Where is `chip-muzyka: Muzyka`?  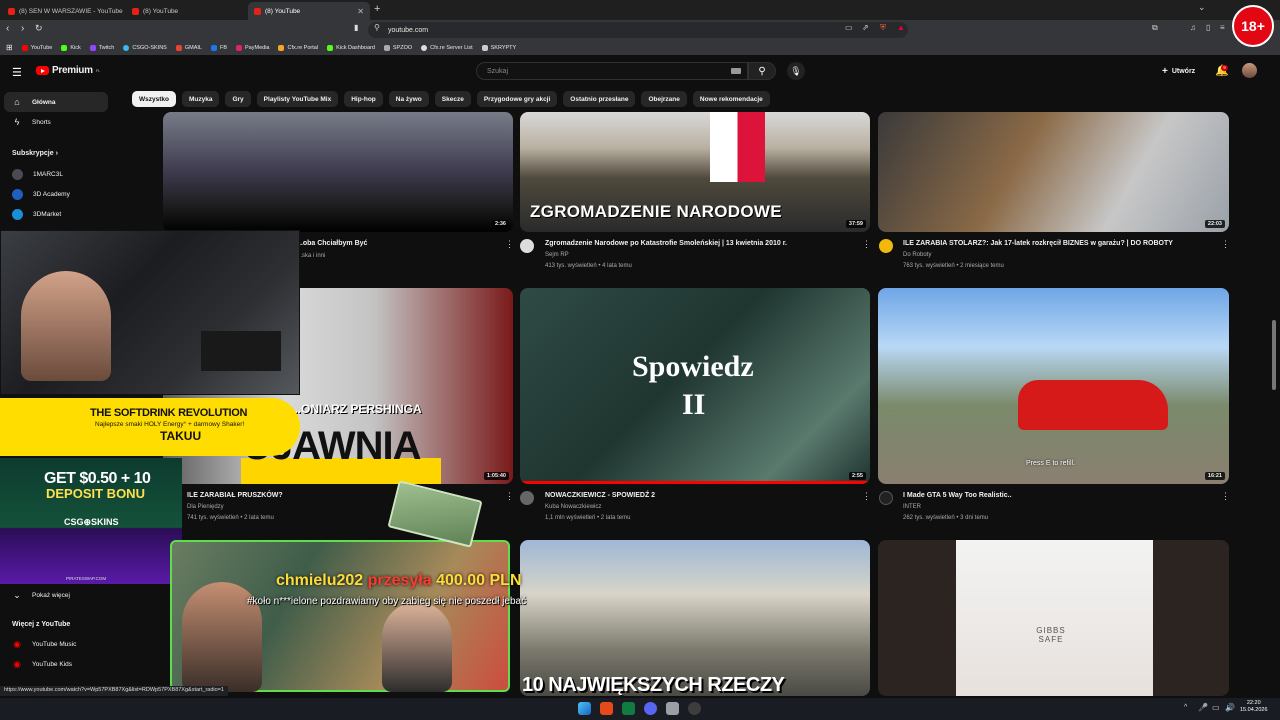 chip-muzyka: Muzyka is located at coordinates (200, 99).